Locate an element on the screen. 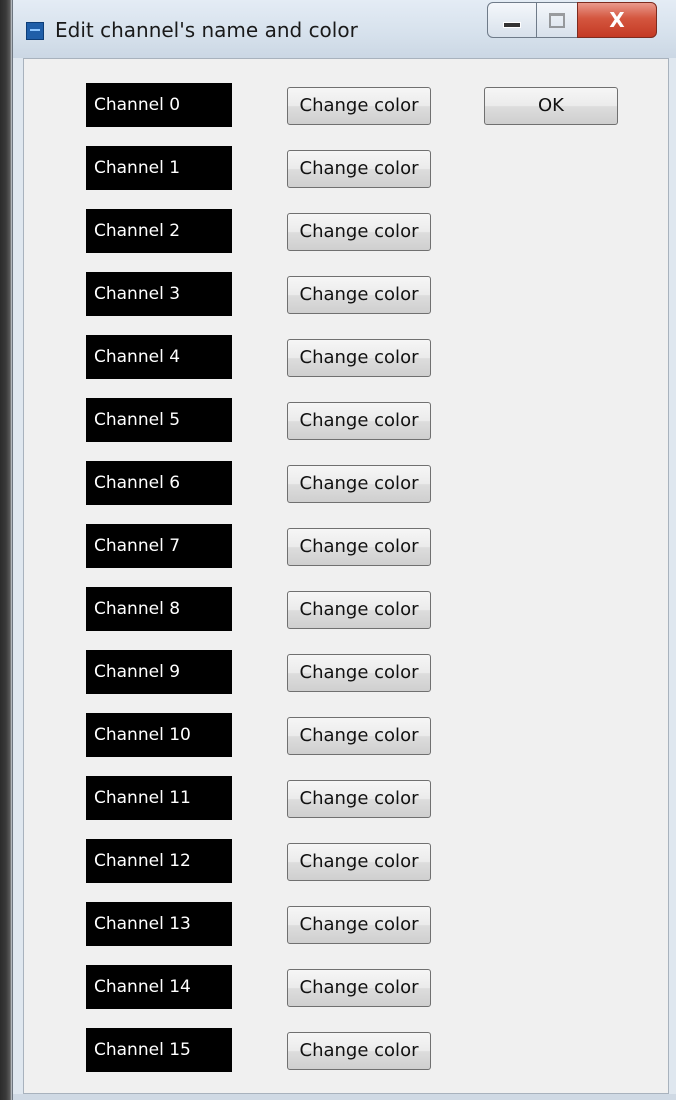  background-app-edge is located at coordinates (6, 550).